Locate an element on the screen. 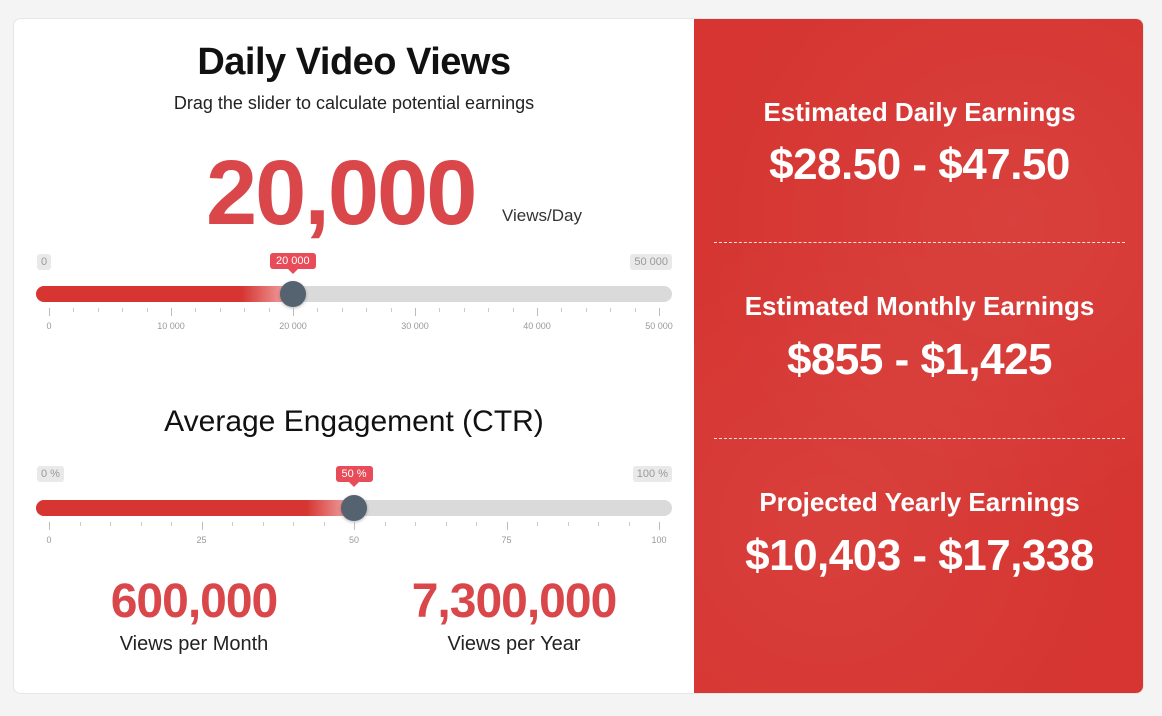 The image size is (1162, 716). daily-views-title: Daily Video Views is located at coordinates (354, 62).